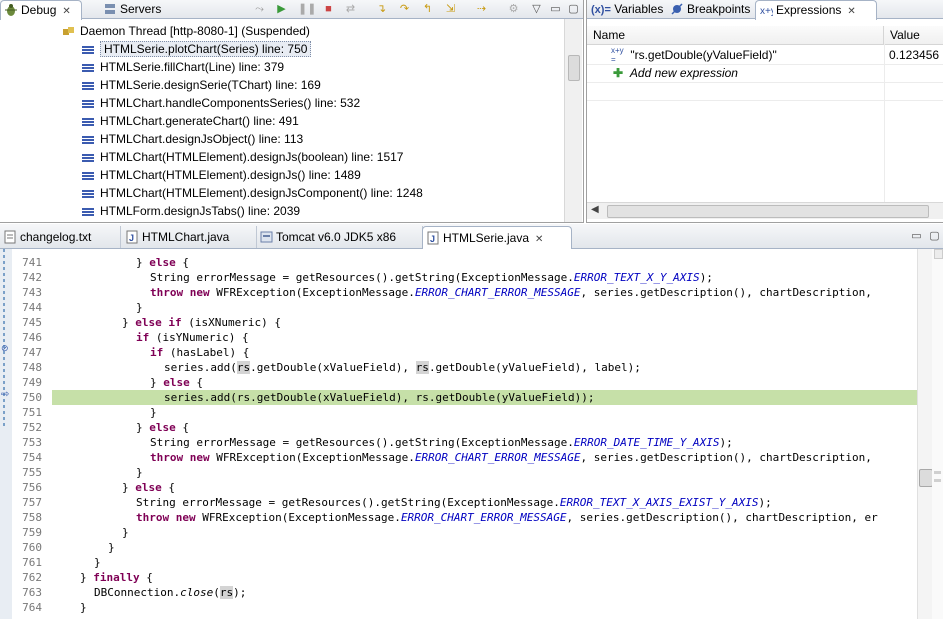  Describe the element at coordinates (307, 9) in the screenshot. I see `suspend-icon: ❚❚` at that location.